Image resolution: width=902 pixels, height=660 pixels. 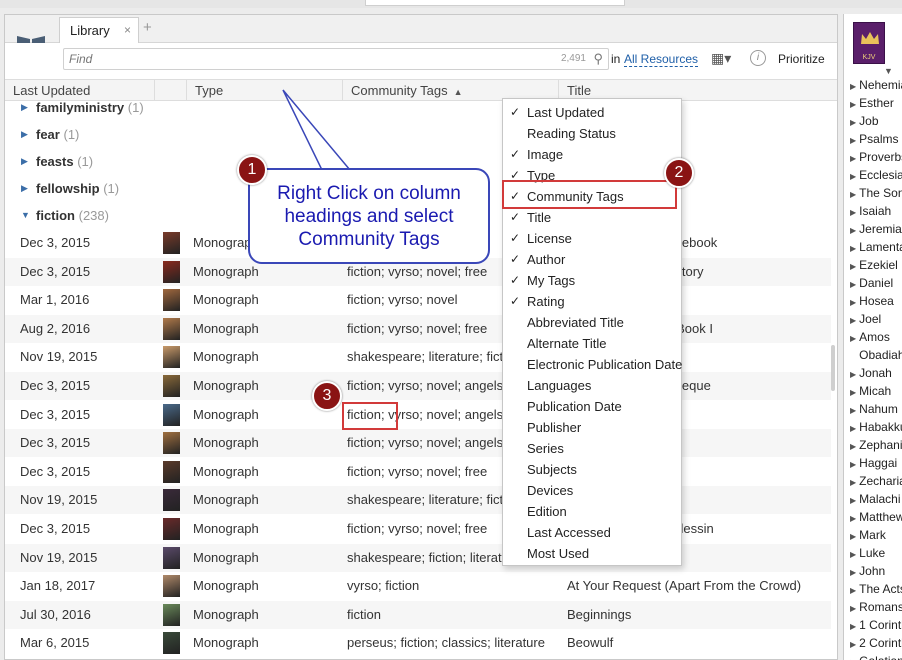 I want to click on book-item: ▶ Joel, so click(x=873, y=319).